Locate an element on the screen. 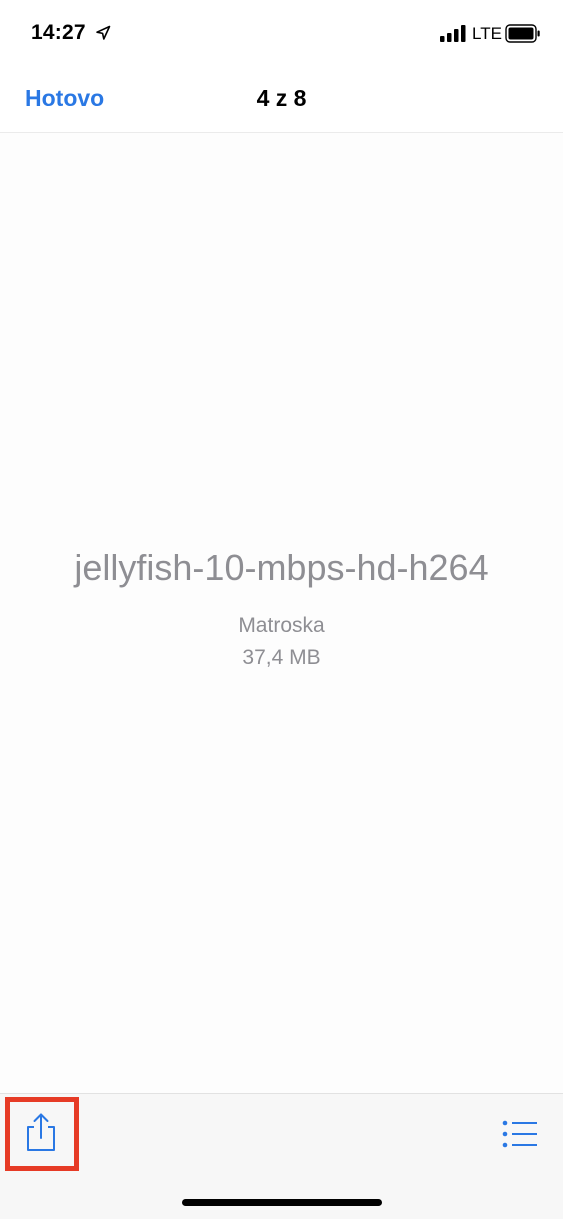 This screenshot has width=563, height=1219. status-bar: 14:27 LTE is located at coordinates (281, 33).